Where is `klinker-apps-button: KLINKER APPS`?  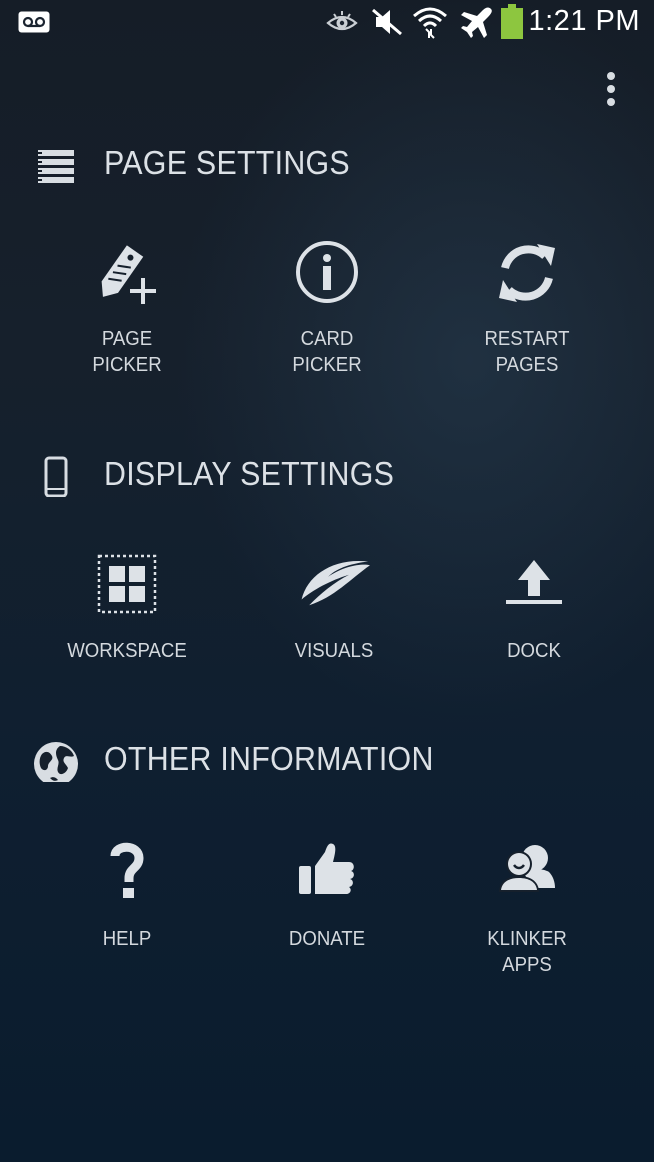 klinker-apps-button: KLINKER APPS is located at coordinates (527, 913).